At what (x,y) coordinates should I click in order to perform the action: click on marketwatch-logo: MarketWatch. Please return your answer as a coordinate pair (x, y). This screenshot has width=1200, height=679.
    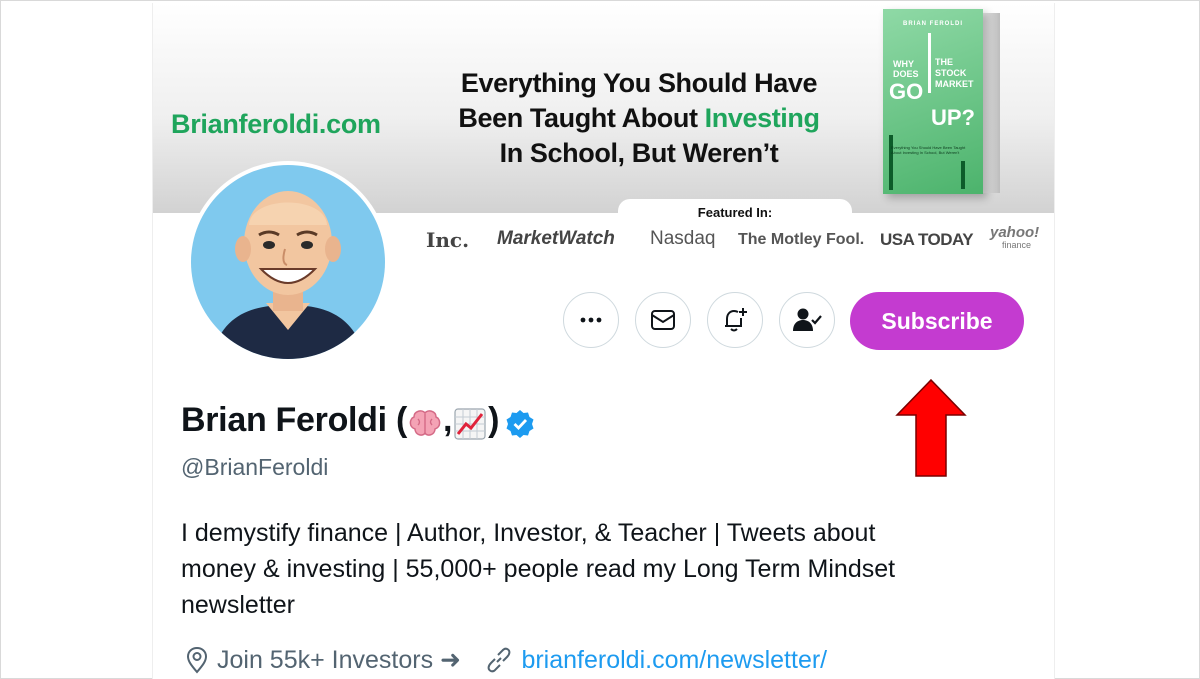
    Looking at the image, I should click on (556, 238).